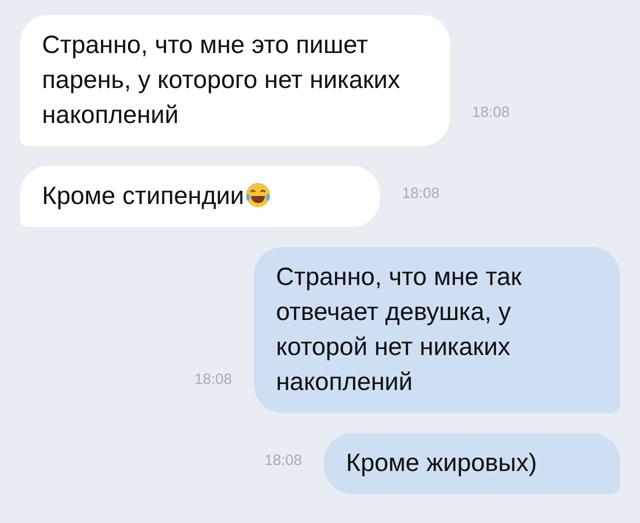 The width and height of the screenshot is (640, 523). I want to click on laughing-emoji-icon, so click(258, 195).